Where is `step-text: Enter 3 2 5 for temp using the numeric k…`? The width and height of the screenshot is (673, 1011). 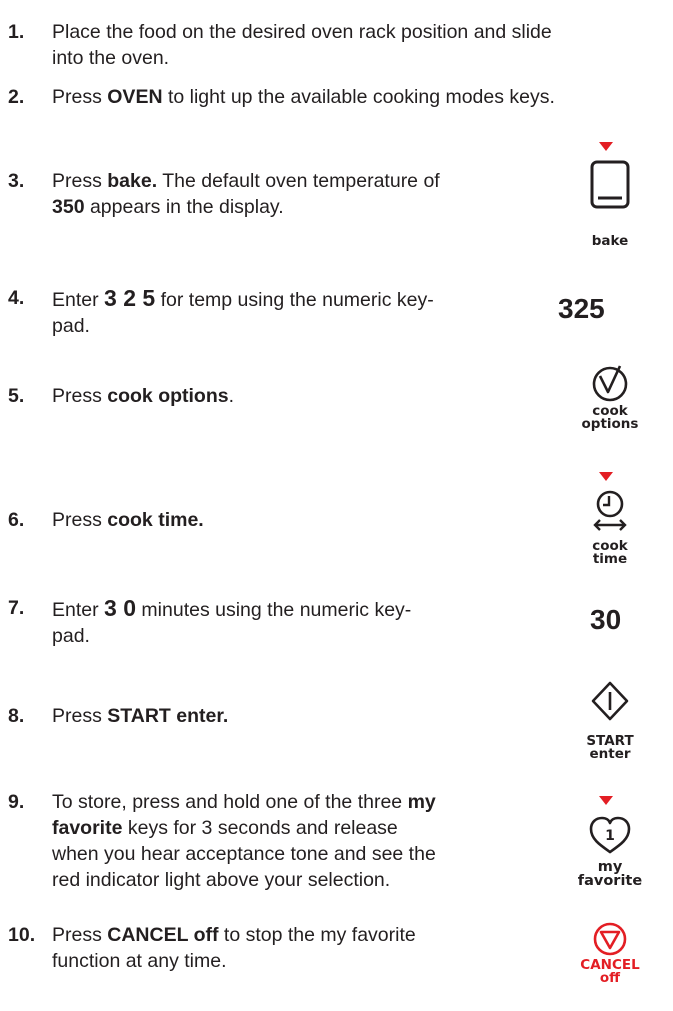
step-text: Enter 3 2 5 for temp using the numeric k… is located at coordinates (243, 311).